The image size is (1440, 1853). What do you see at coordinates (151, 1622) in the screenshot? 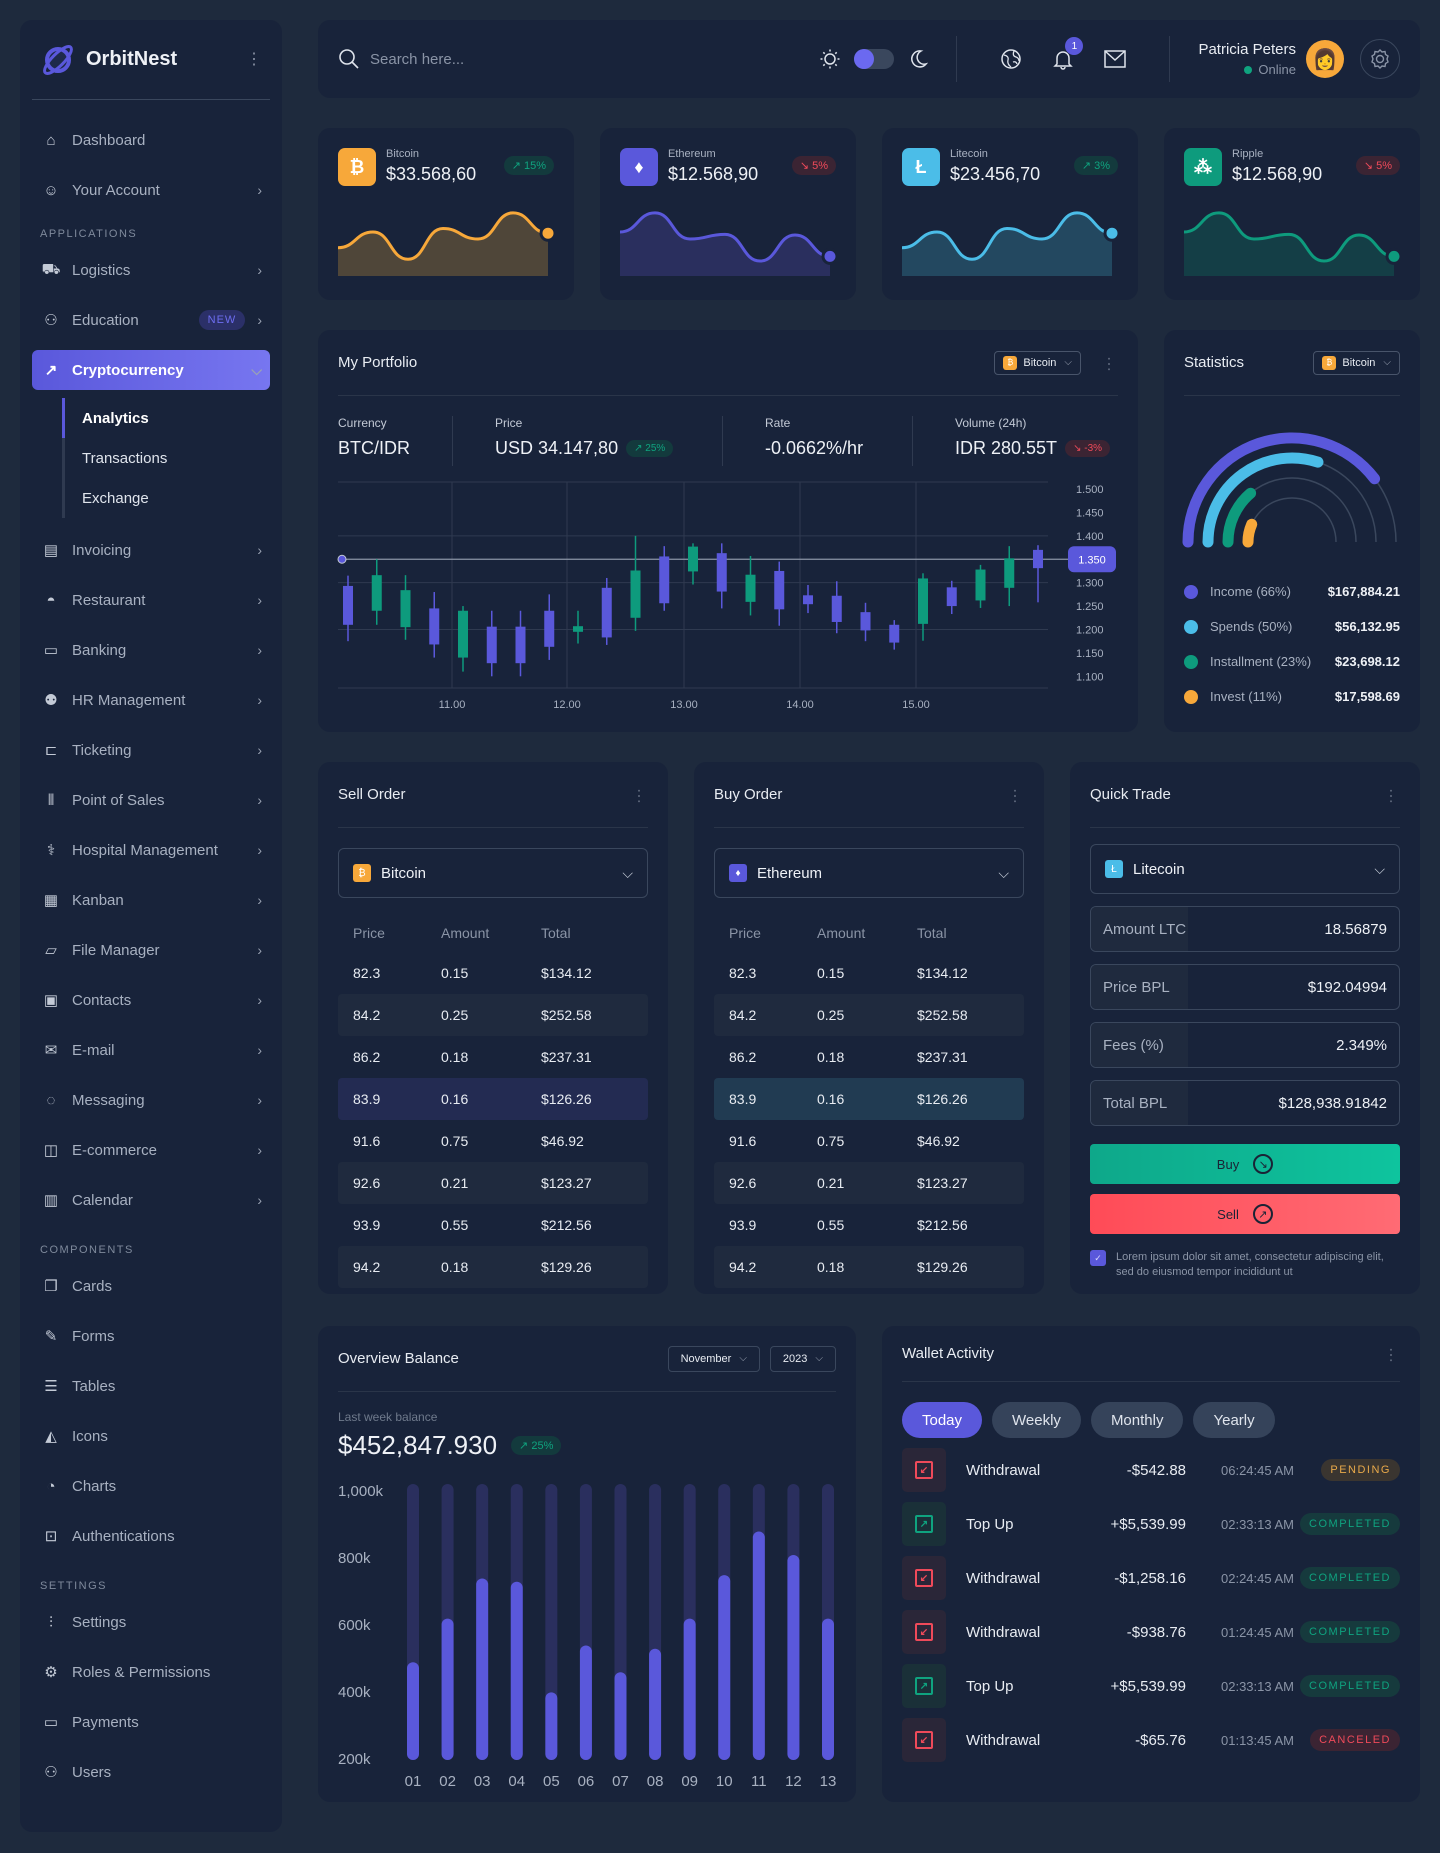
I see `sidebar-item-settings: ⫶ Settings` at bounding box center [151, 1622].